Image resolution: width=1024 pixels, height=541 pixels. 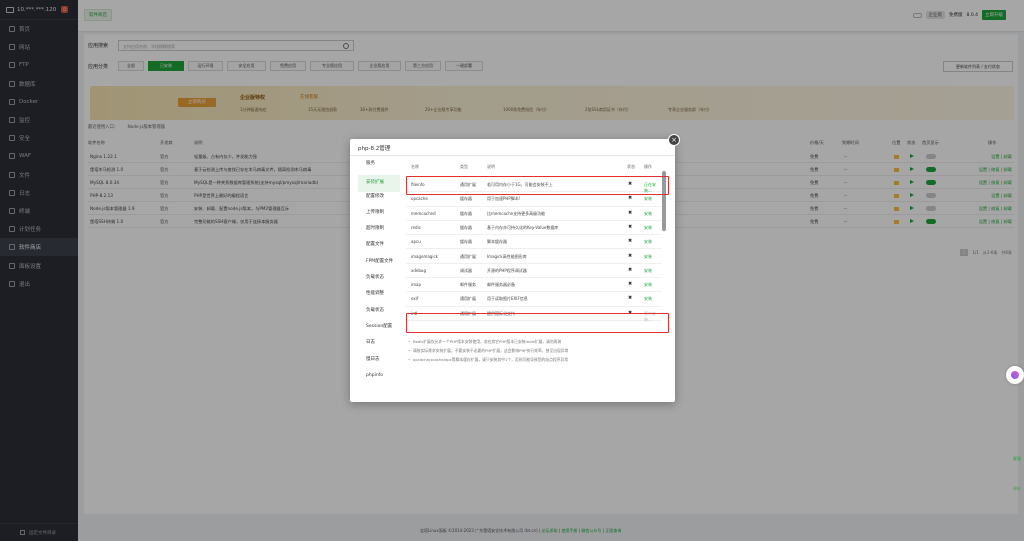 What do you see at coordinates (534, 242) in the screenshot?
I see `extension-row: apcu 缓存器 脚本缓存器 ✖ 安装` at bounding box center [534, 242].